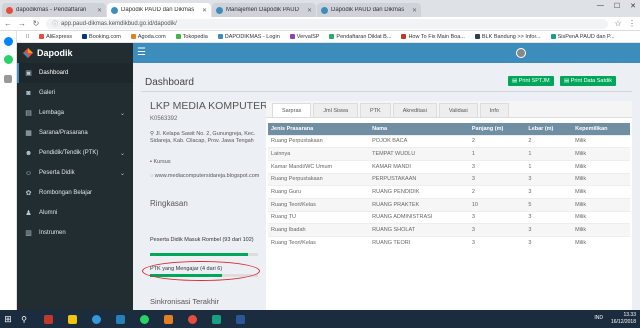 This screenshot has height=328, width=640. I want to click on minimize-icon: —, so click(600, 6).